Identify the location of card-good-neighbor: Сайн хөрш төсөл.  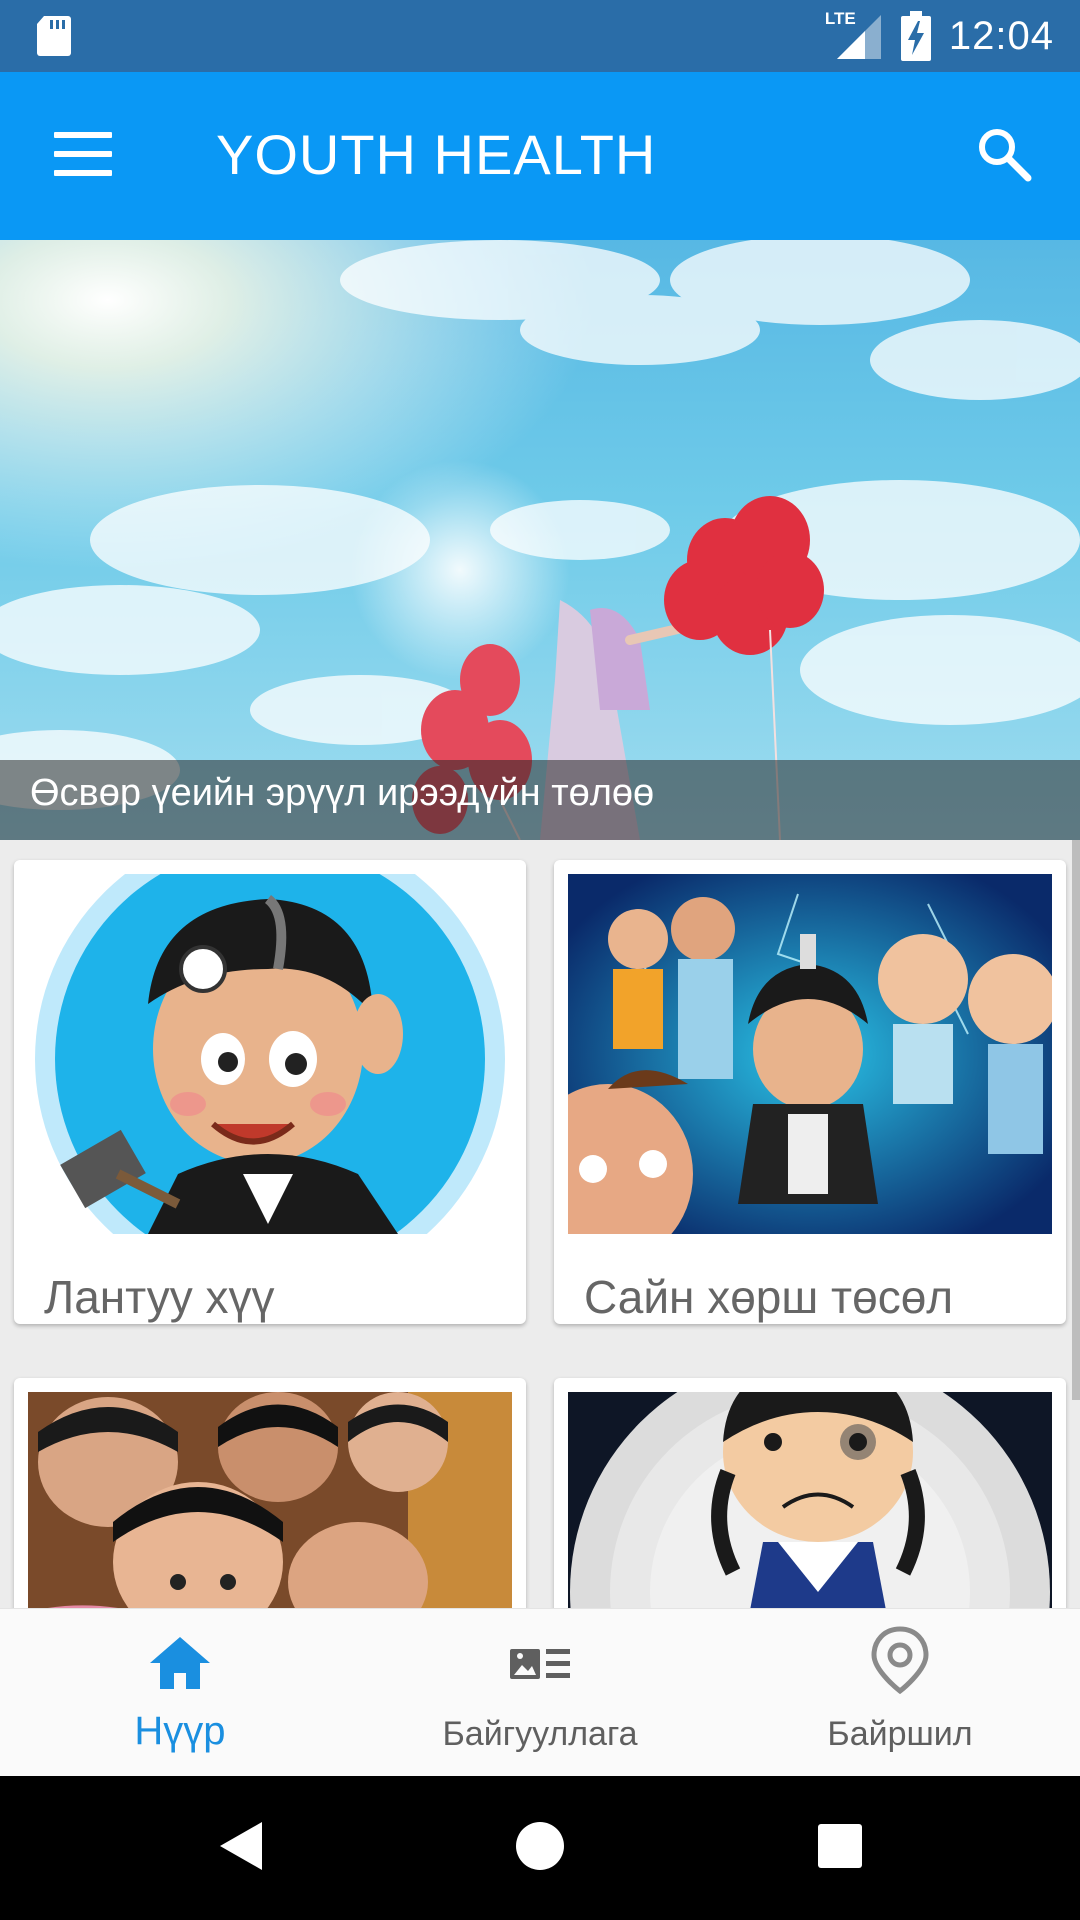
(810, 1092).